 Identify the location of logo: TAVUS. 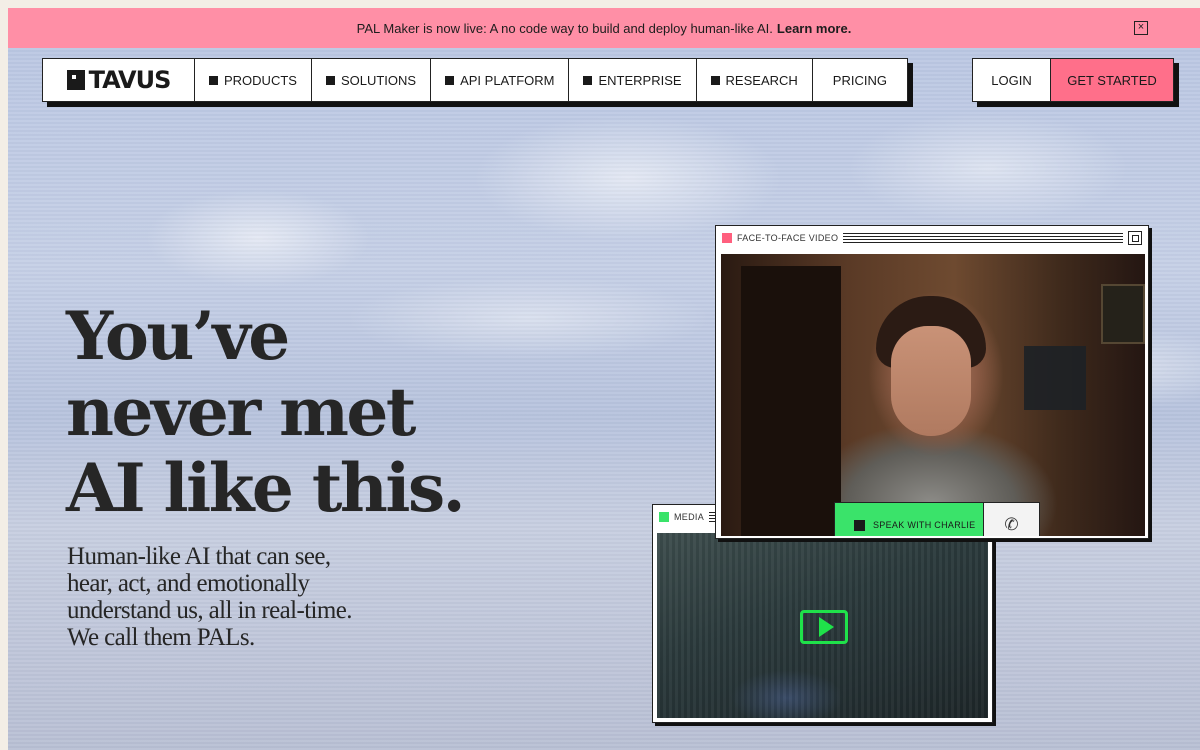
(119, 80).